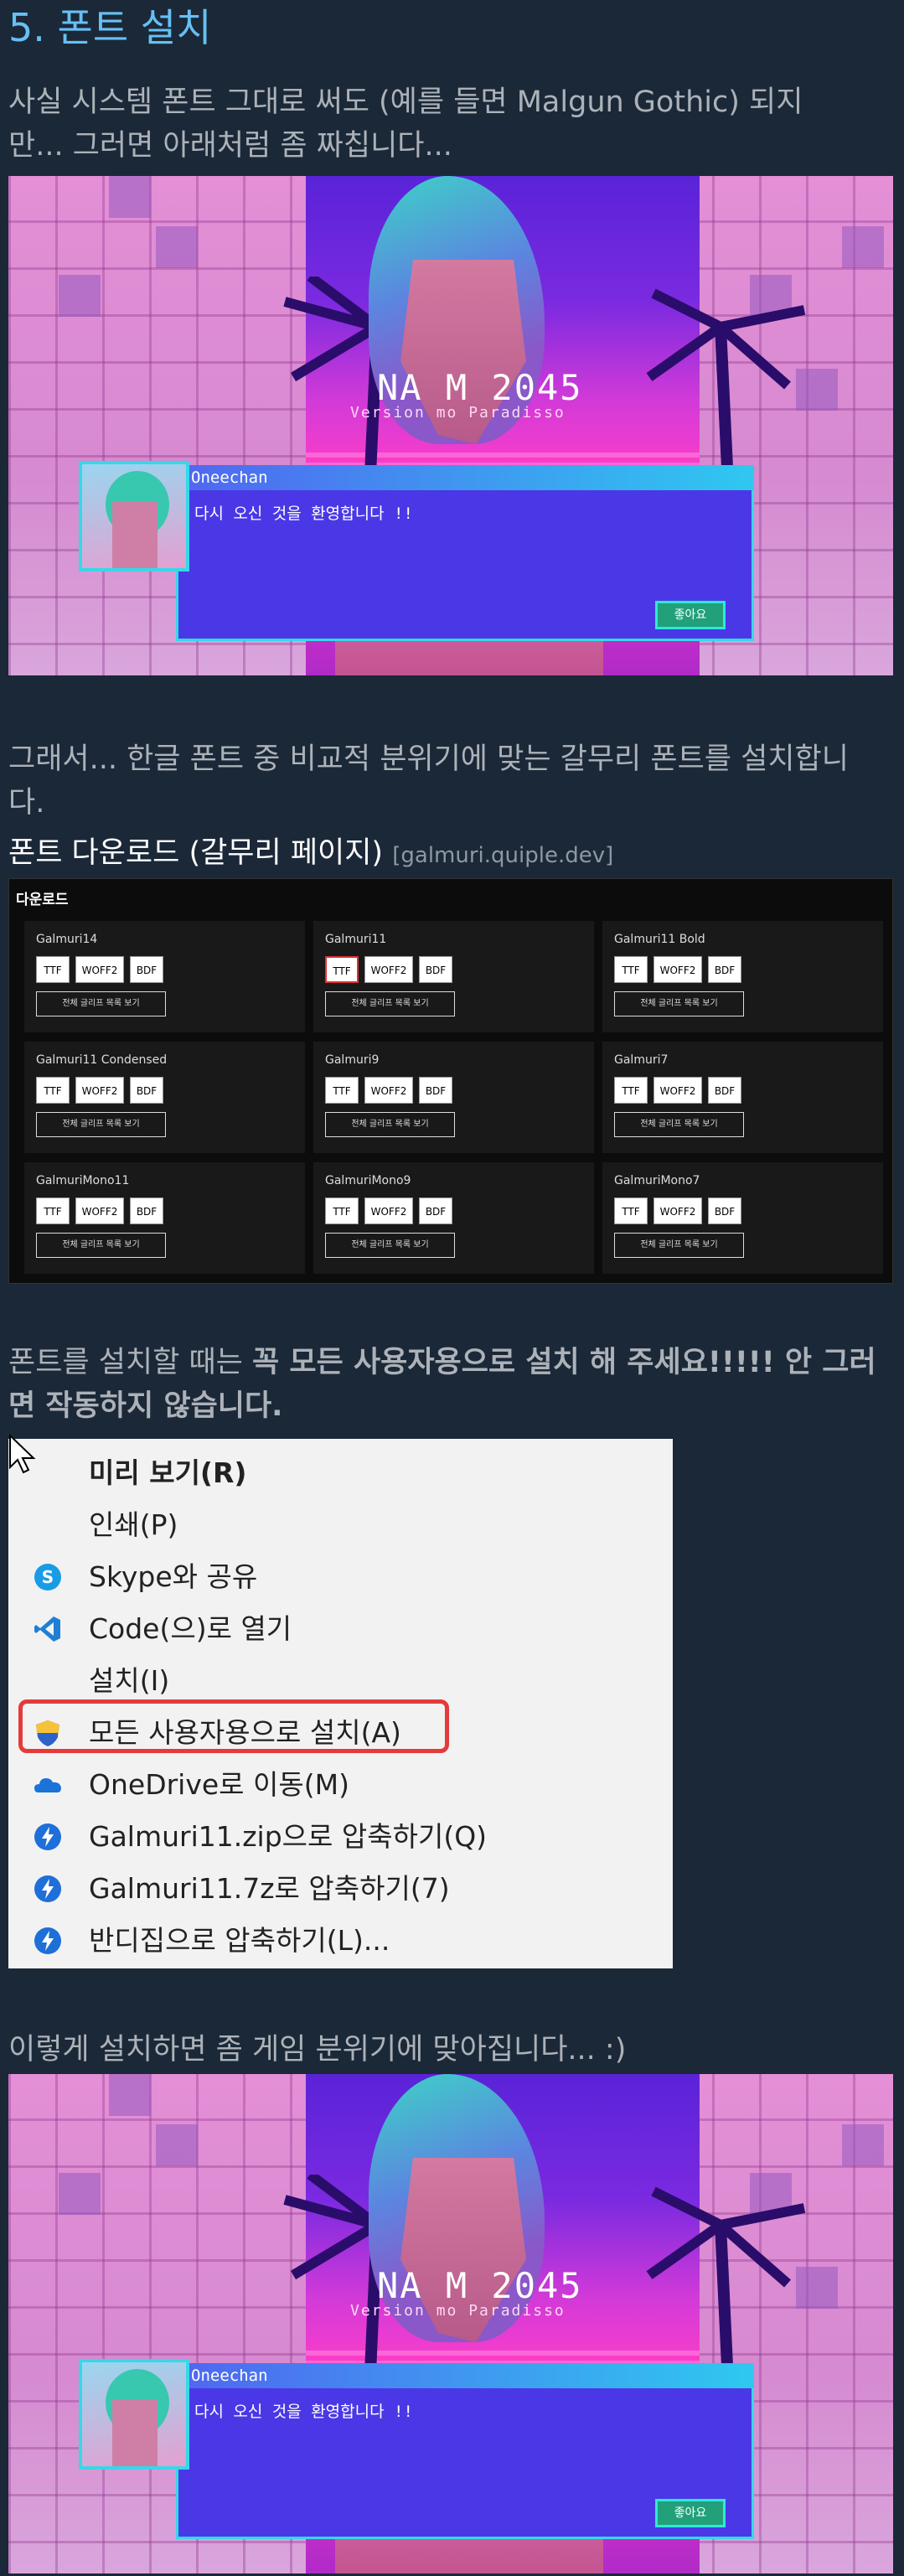  Describe the element at coordinates (219, 1784) in the screenshot. I see `menu-item-label: OneDrive로 이동(M)` at that location.